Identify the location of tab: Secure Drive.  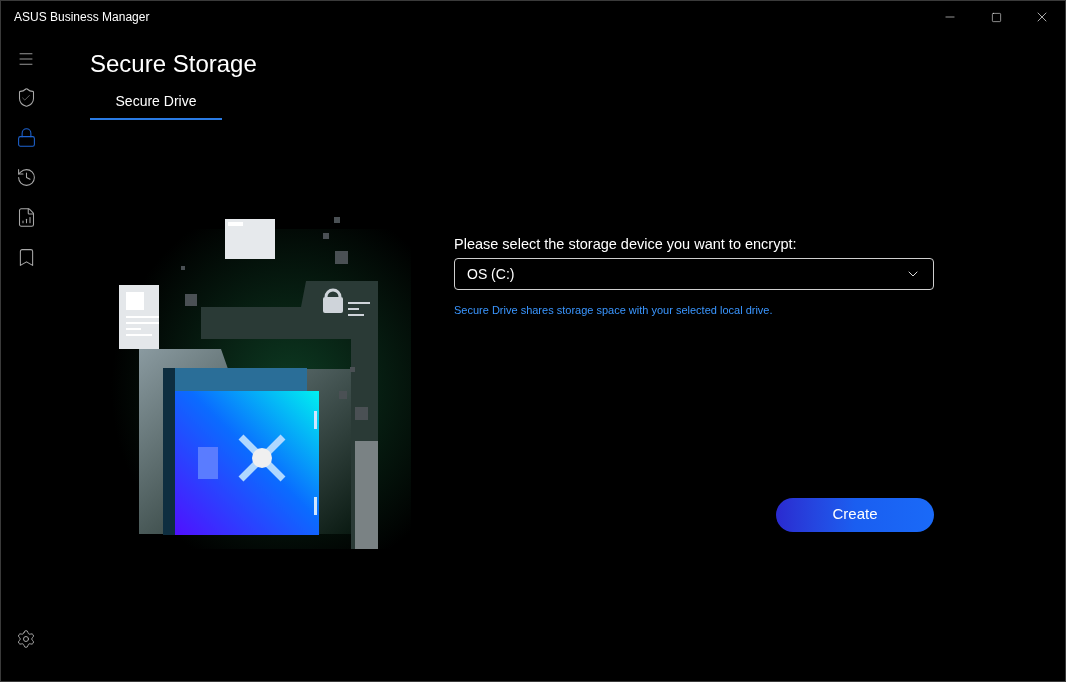
(156, 102).